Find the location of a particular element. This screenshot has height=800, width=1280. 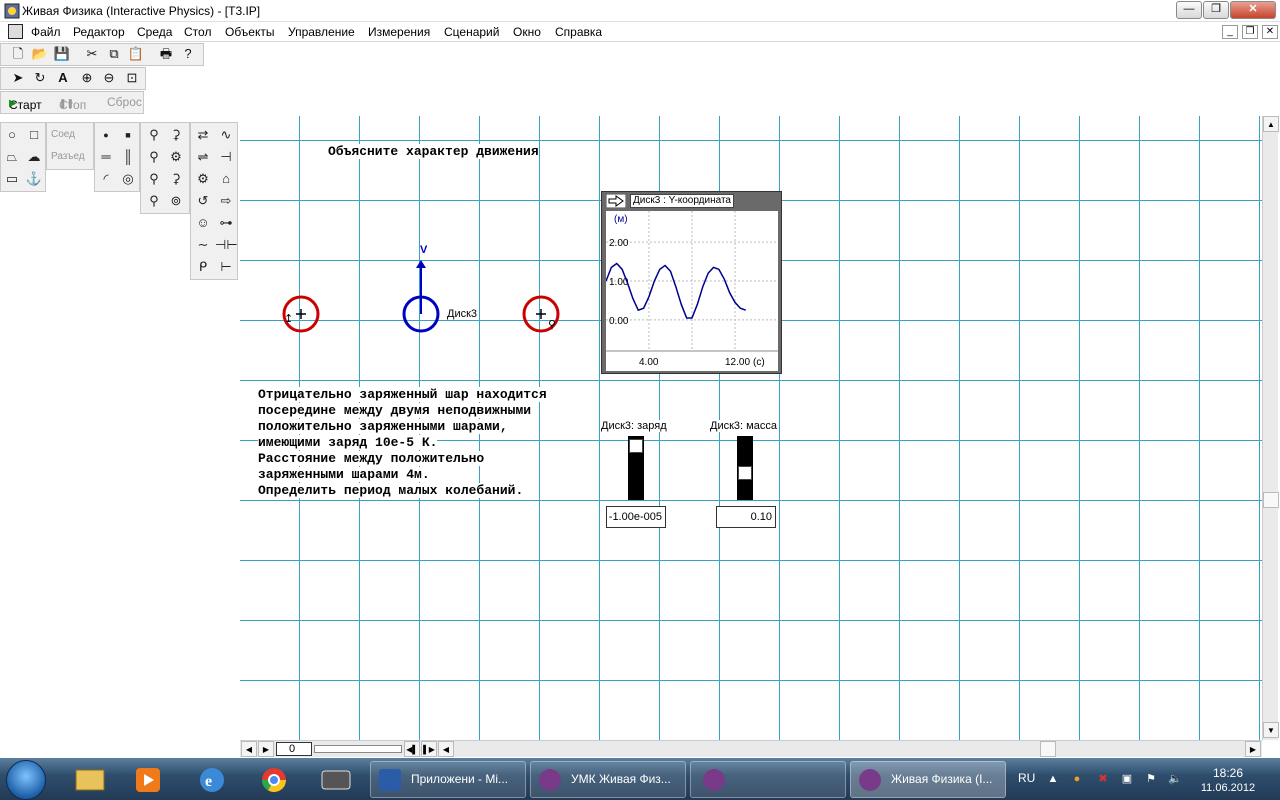

menu-file: Файл is located at coordinates (46, 32).